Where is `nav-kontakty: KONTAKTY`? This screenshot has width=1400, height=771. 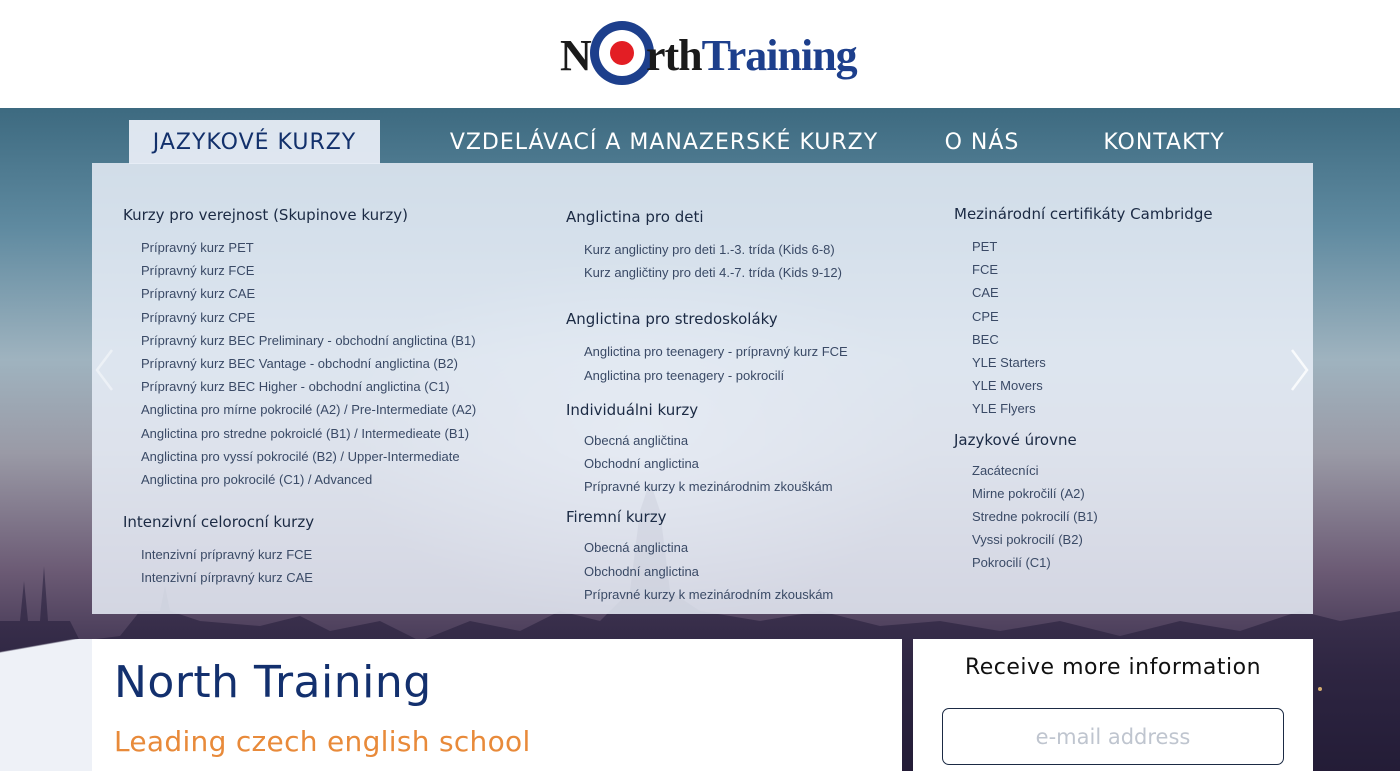
nav-kontakty: KONTAKTY is located at coordinates (1164, 142).